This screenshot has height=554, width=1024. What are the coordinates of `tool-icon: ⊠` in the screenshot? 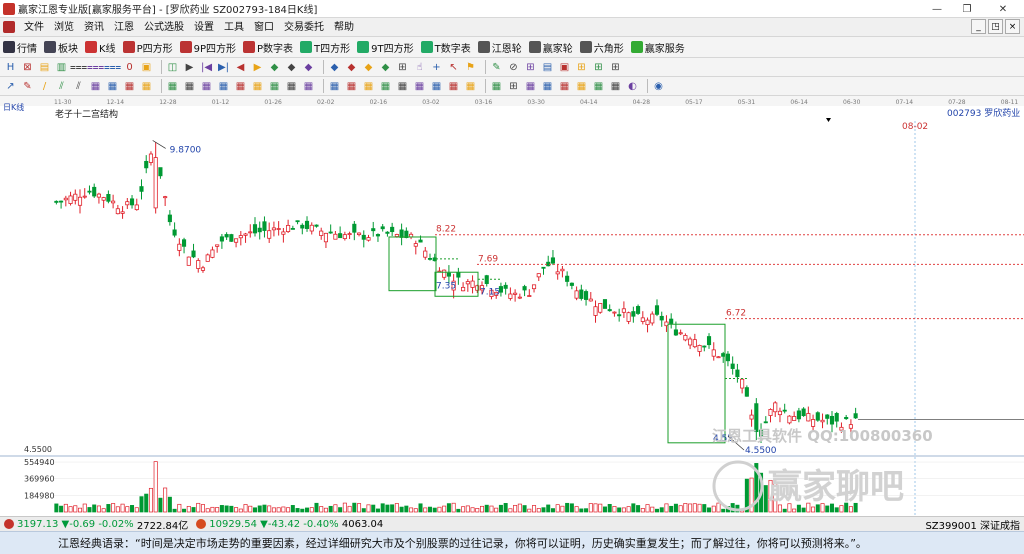 It's located at (27, 67).